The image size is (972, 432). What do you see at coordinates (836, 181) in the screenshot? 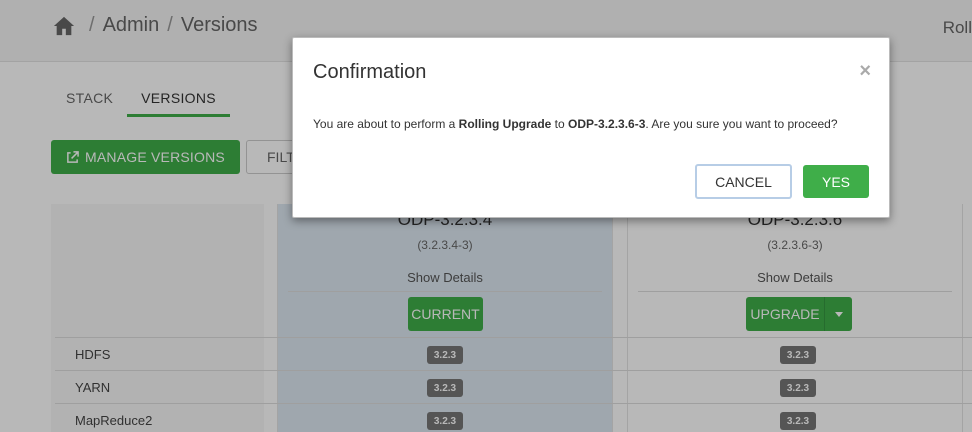
I see `yes-button: YES` at bounding box center [836, 181].